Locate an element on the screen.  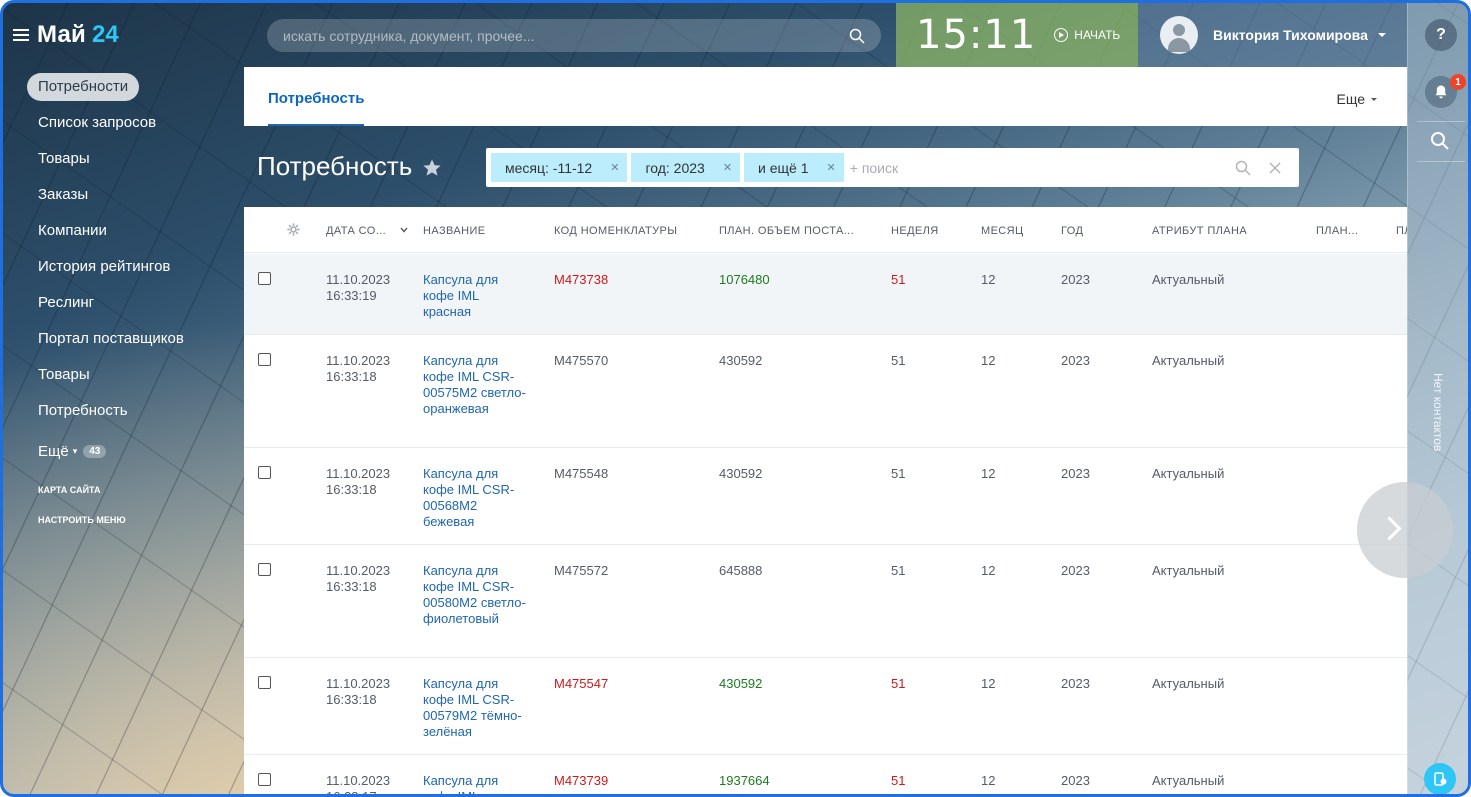
chat-icon is located at coordinates (1440, 778).